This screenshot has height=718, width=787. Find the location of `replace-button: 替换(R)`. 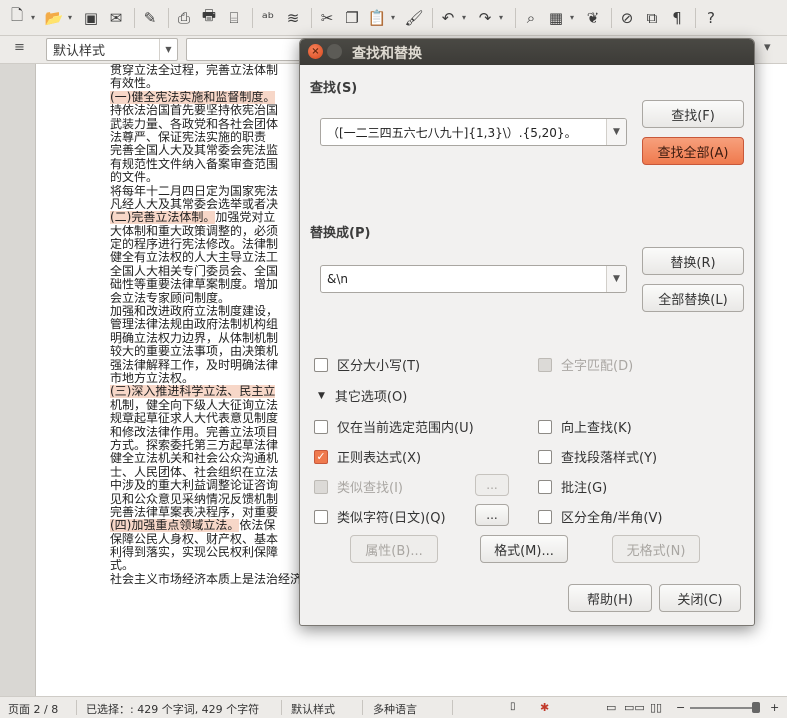

replace-button: 替换(R) is located at coordinates (693, 261).